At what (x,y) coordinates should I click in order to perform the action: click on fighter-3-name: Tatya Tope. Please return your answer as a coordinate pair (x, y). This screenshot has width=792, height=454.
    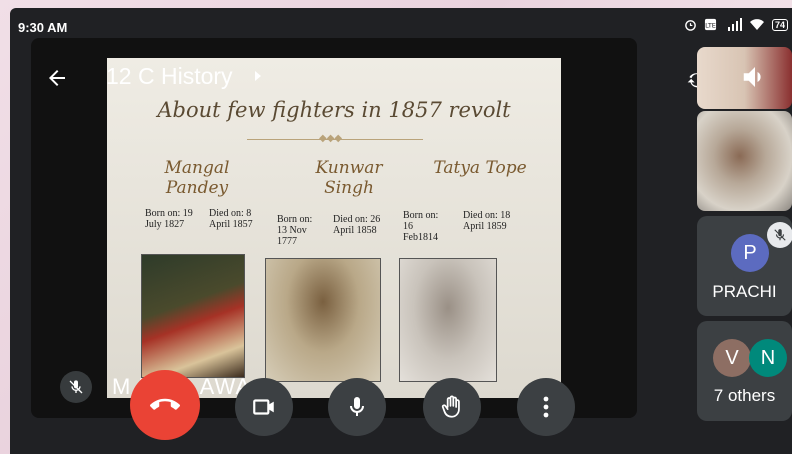
    Looking at the image, I should click on (480, 168).